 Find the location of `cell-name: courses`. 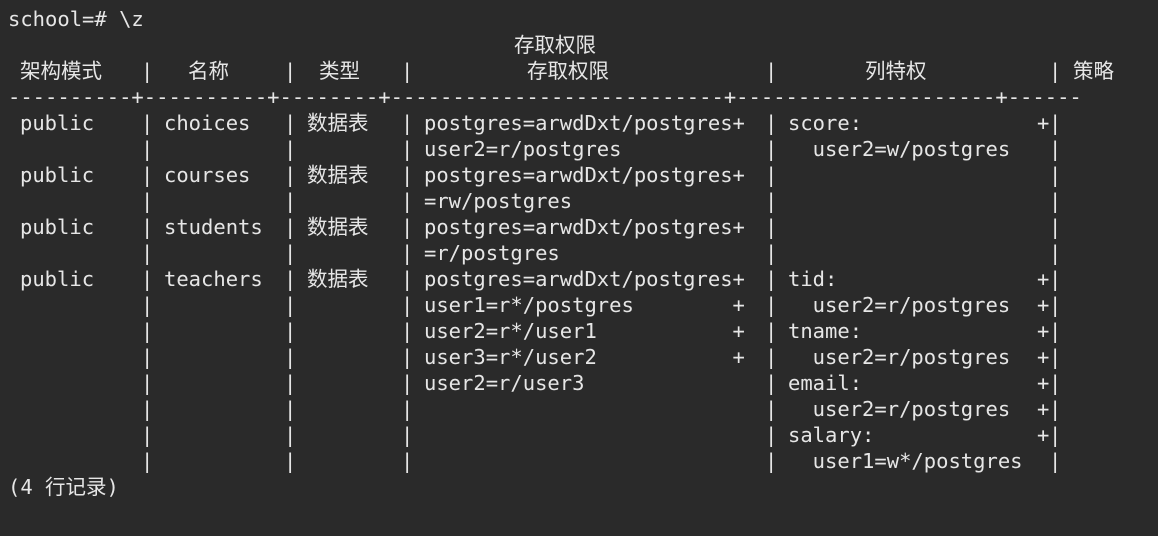

cell-name: courses is located at coordinates (207, 175).